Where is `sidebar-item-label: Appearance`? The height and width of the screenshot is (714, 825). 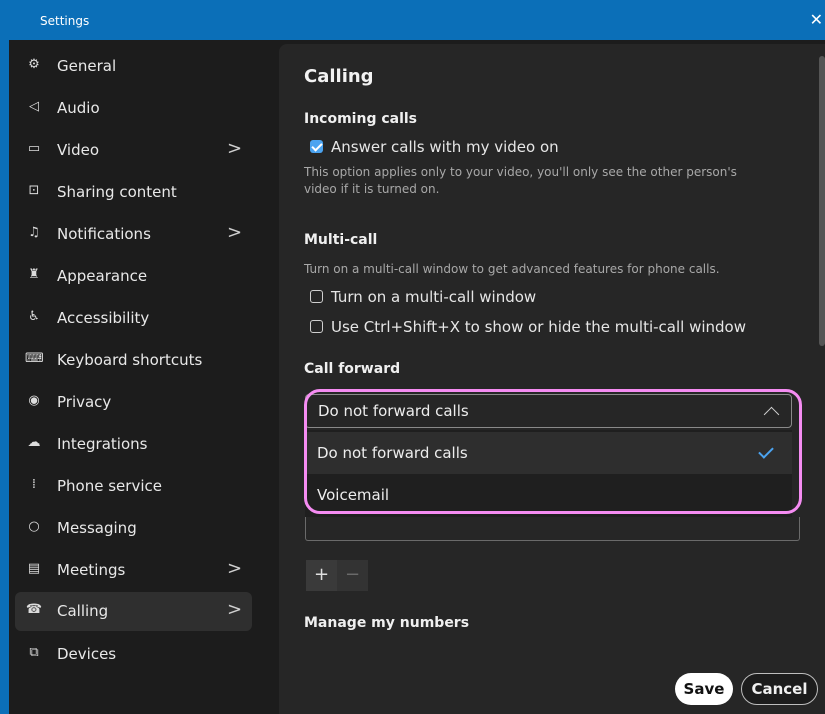
sidebar-item-label: Appearance is located at coordinates (102, 276).